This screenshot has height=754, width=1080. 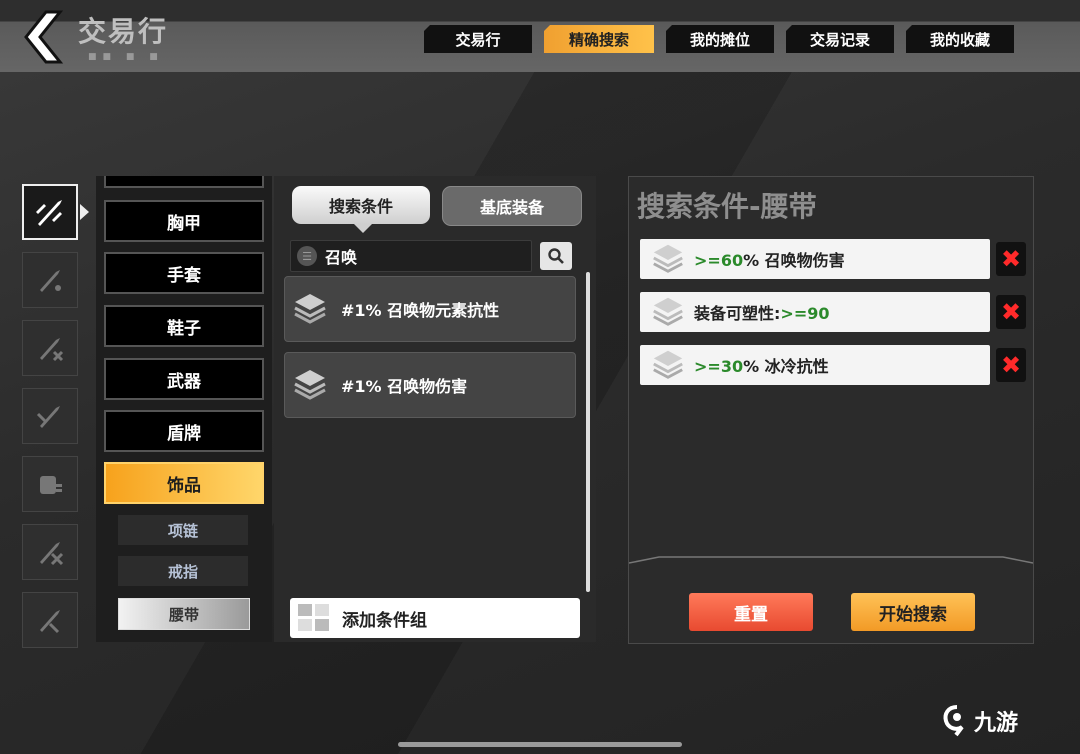 What do you see at coordinates (183, 571) in the screenshot?
I see `subcategory-ring: 戒指` at bounding box center [183, 571].